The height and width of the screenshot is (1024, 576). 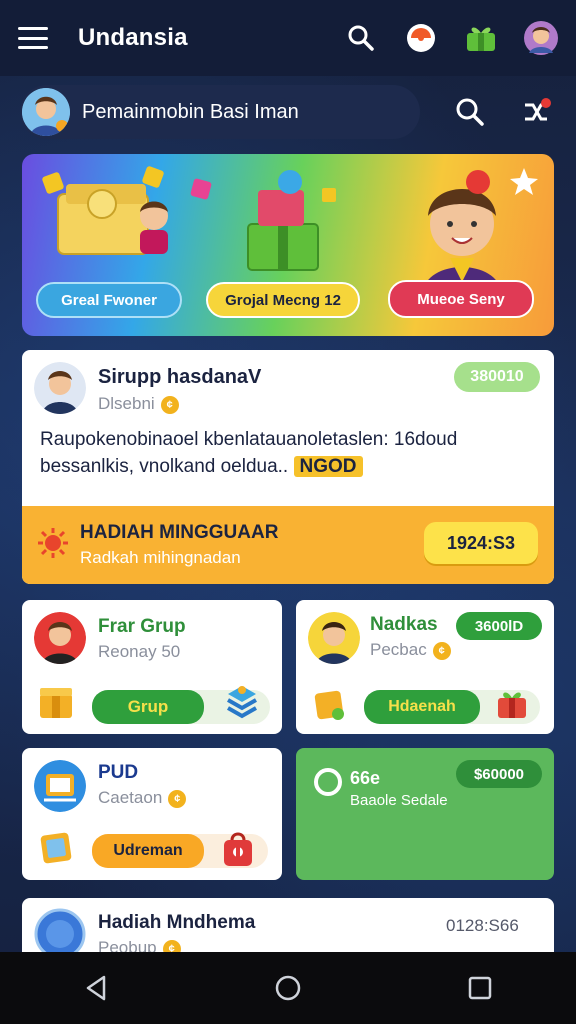 I want to click on highlight-tag: NGOD, so click(x=328, y=466).